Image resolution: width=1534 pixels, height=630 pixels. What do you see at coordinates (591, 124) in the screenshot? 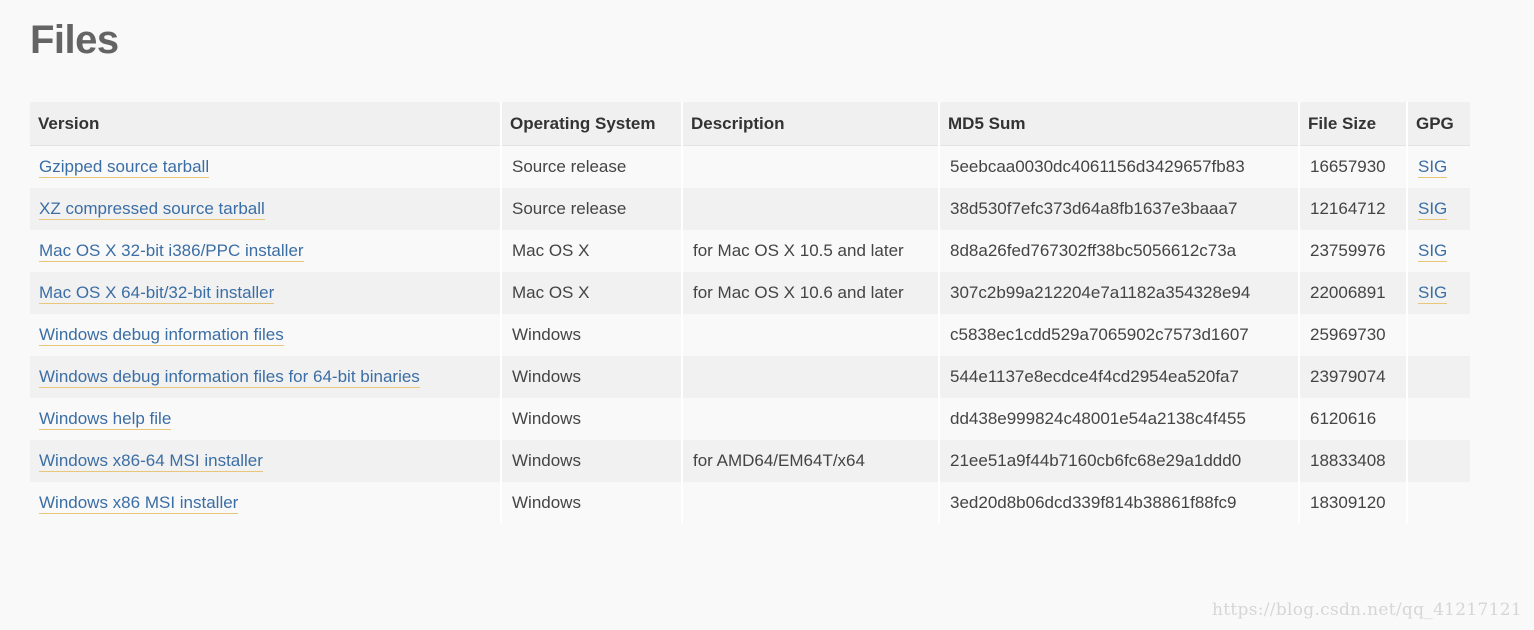
I see `header-operating-system: Operating System` at bounding box center [591, 124].